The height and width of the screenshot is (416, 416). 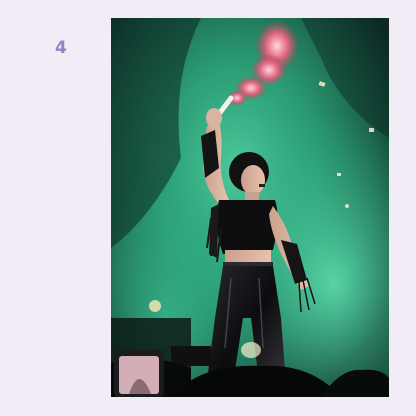 What do you see at coordinates (61, 48) in the screenshot?
I see `page-number: 4` at bounding box center [61, 48].